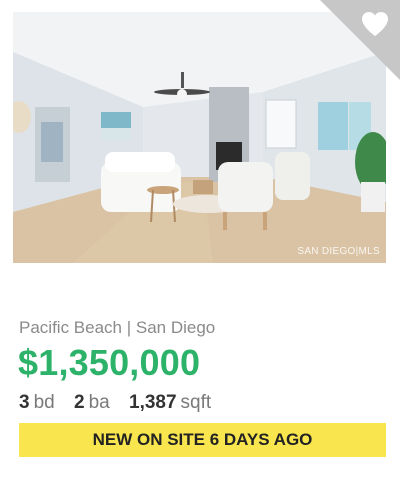 The height and width of the screenshot is (477, 400). Describe the element at coordinates (99, 402) in the screenshot. I see `baths-unit: ba` at that location.